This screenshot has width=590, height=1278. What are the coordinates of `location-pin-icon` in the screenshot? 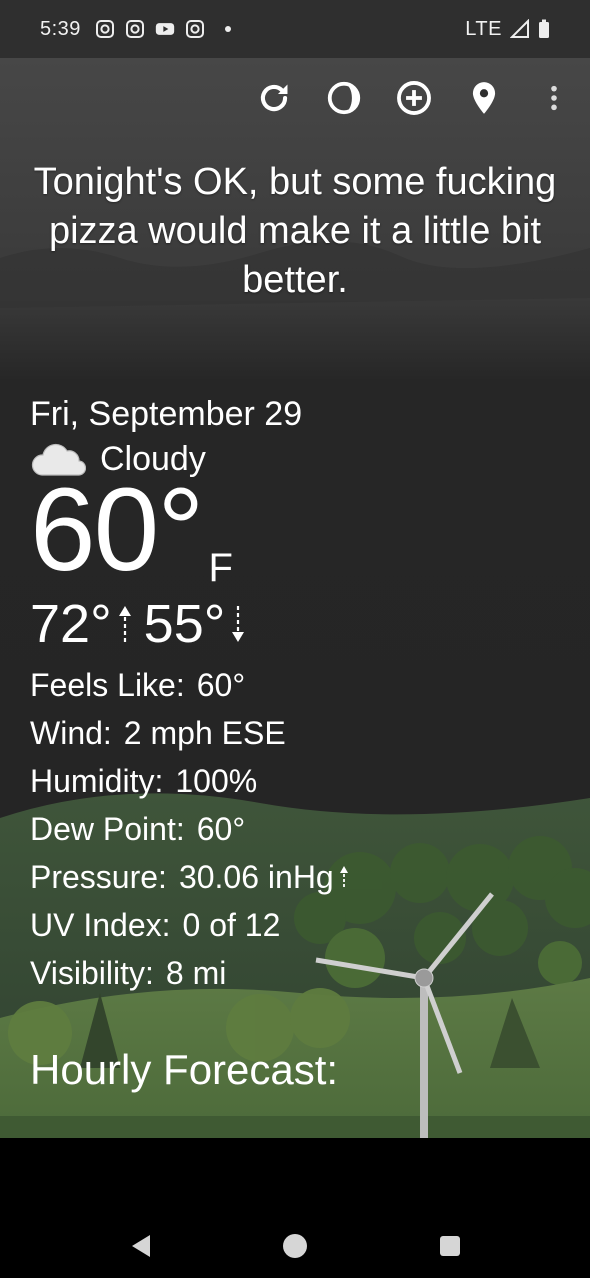 It's located at (484, 98).